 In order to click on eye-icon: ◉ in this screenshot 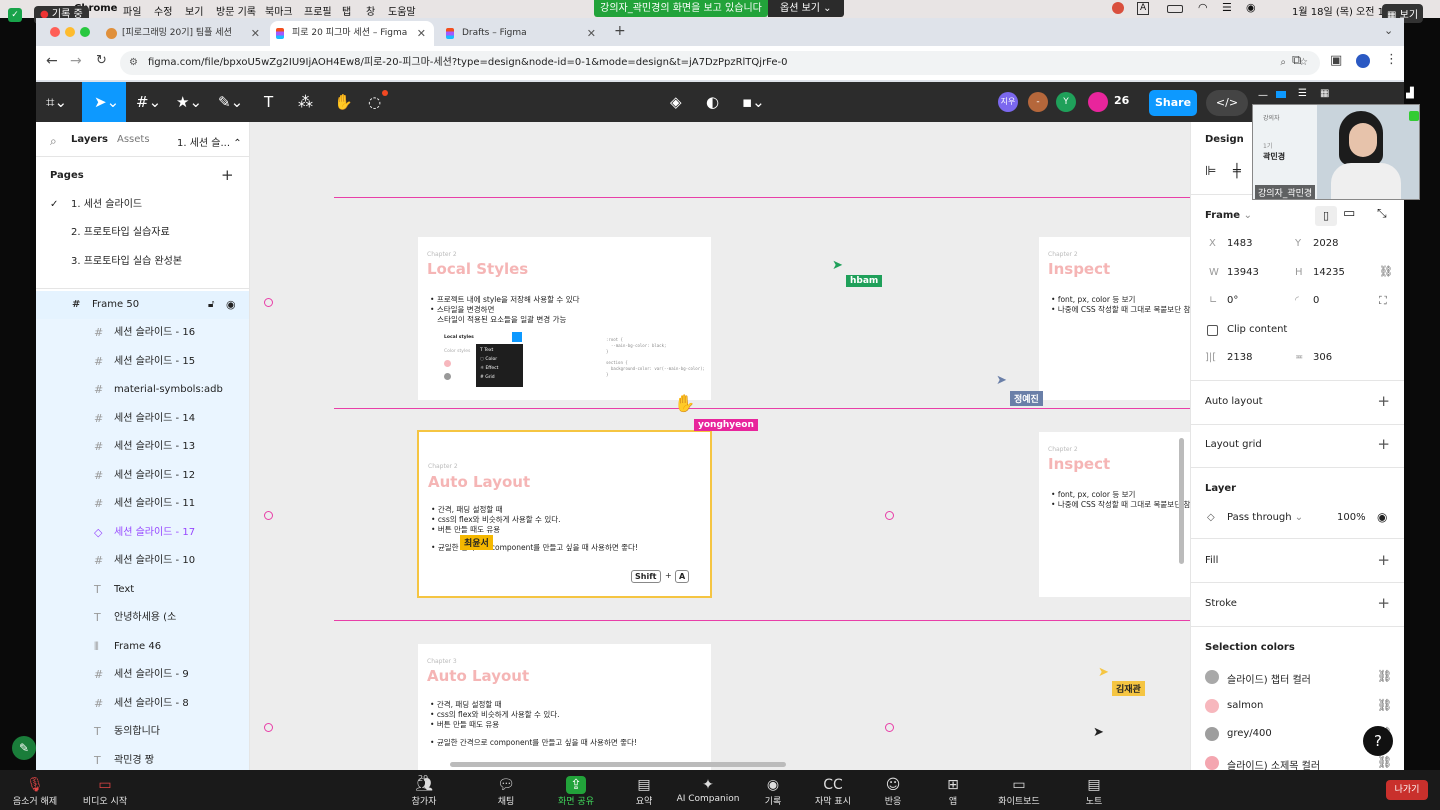, I will do `click(231, 305)`.